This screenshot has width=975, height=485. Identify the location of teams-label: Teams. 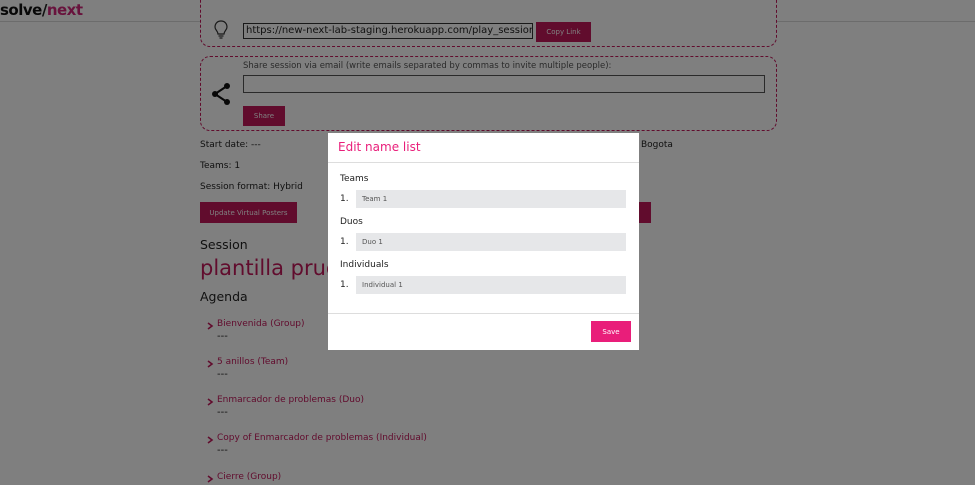
(354, 179).